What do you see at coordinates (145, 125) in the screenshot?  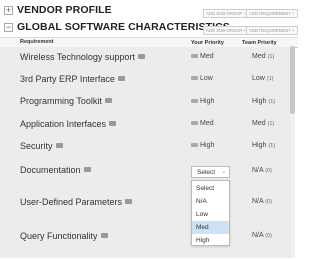 I see `table-row: Application Interfaces Med Med (1)` at bounding box center [145, 125].